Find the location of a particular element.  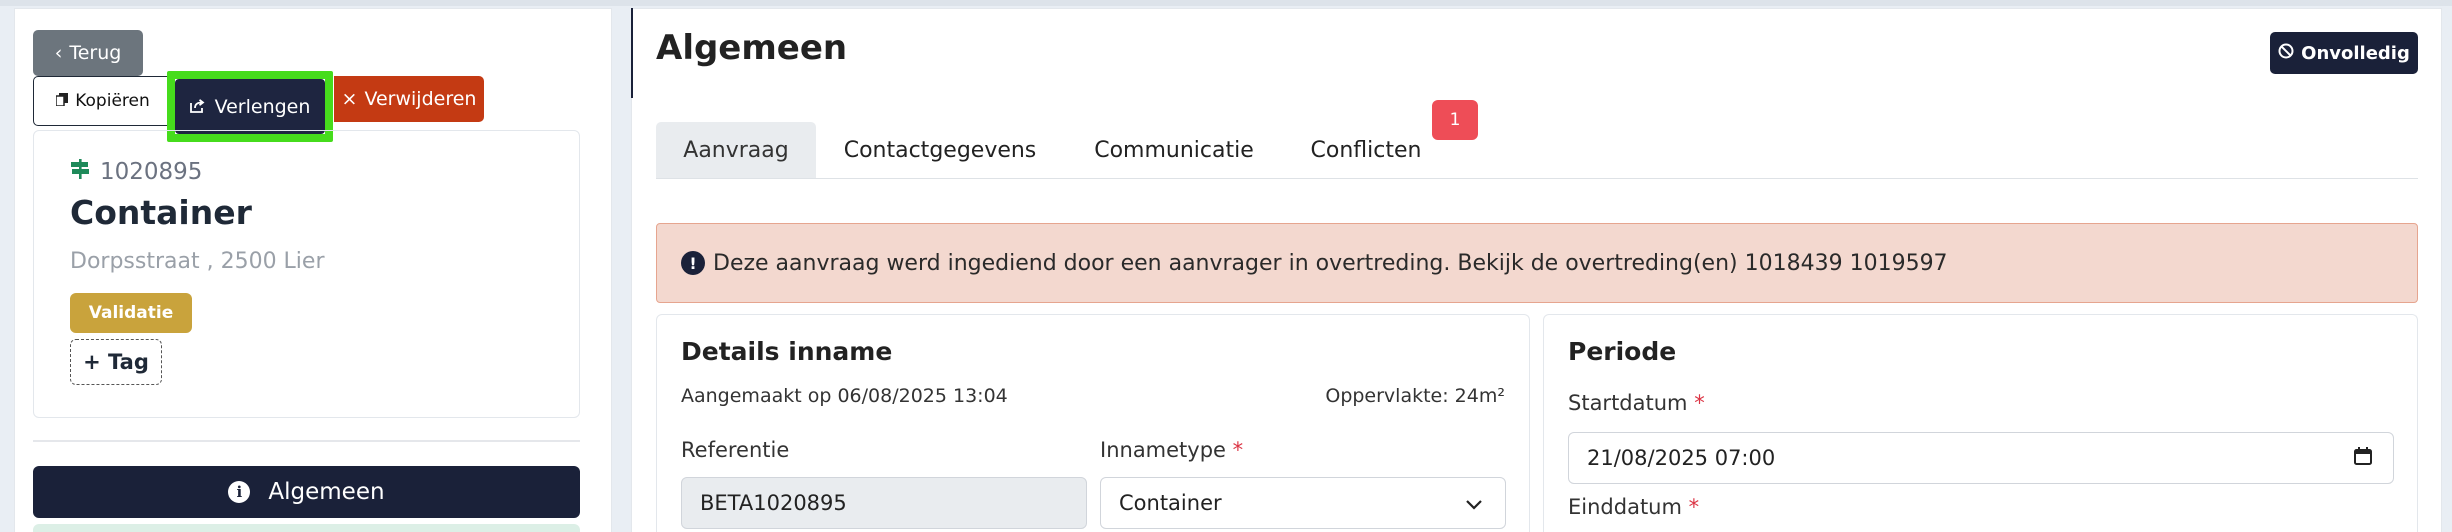

page-title: Algemeen is located at coordinates (752, 48).